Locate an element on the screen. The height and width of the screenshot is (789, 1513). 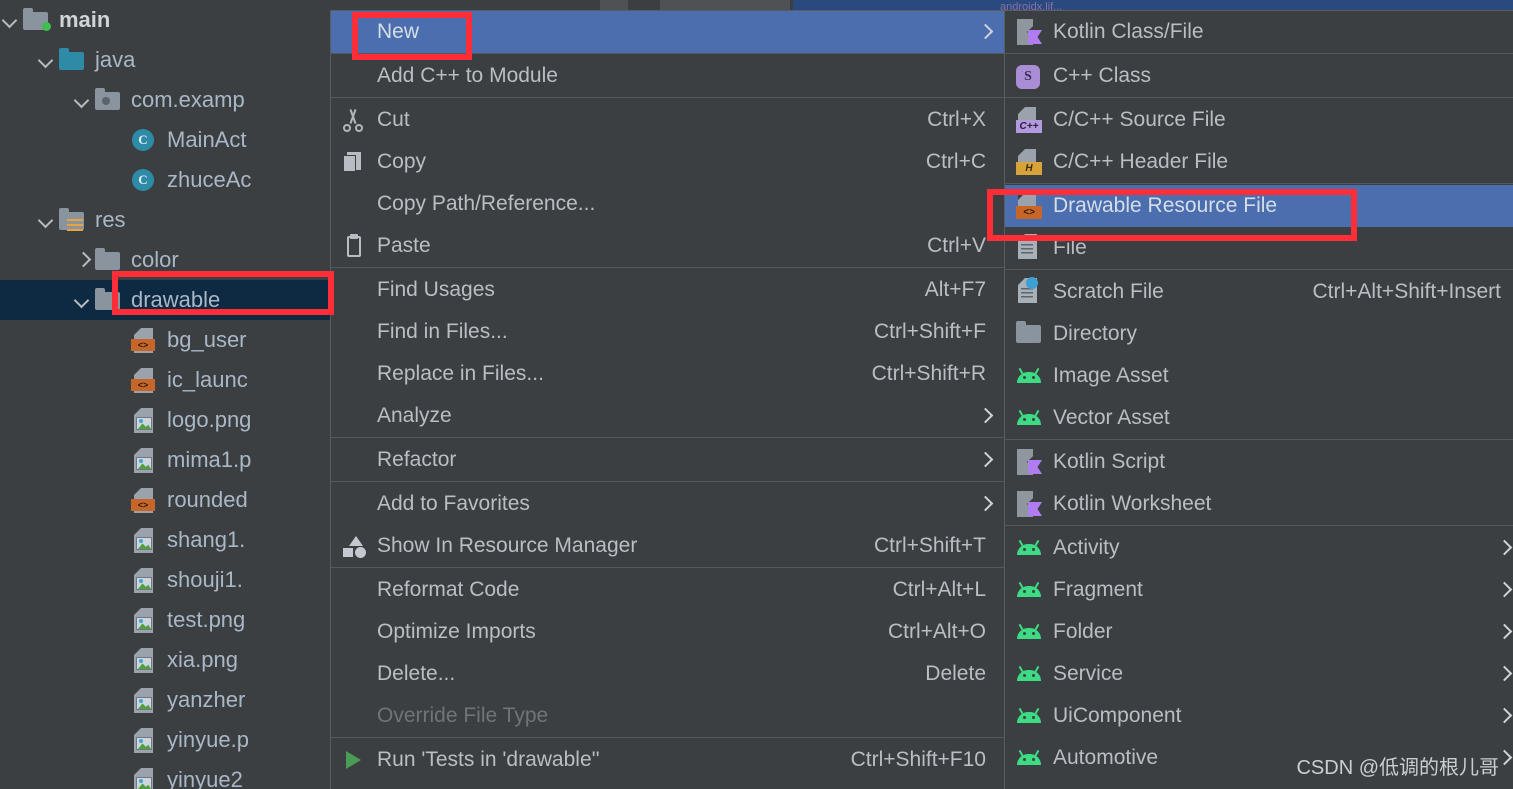
menu-item: Show In Resource Manager Ctrl+Shift+T is located at coordinates (667, 546).